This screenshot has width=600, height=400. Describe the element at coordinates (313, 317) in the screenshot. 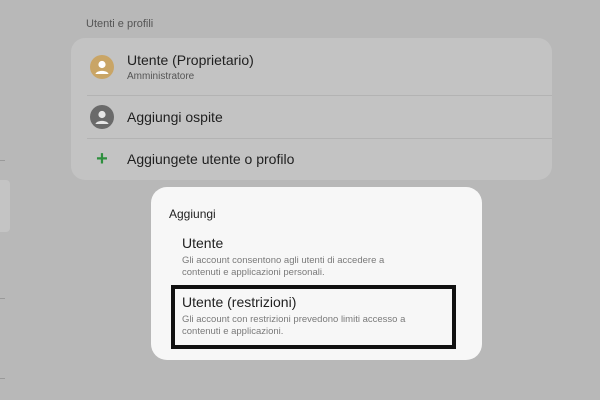

I see `highlight-box` at that location.